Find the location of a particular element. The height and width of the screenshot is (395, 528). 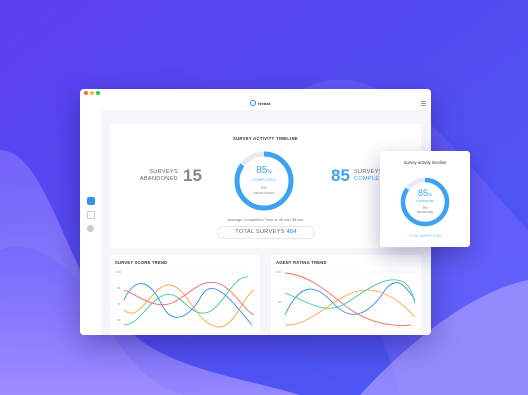

survey-score-trend-chart: 100 80 70 60 is located at coordinates (185, 299).